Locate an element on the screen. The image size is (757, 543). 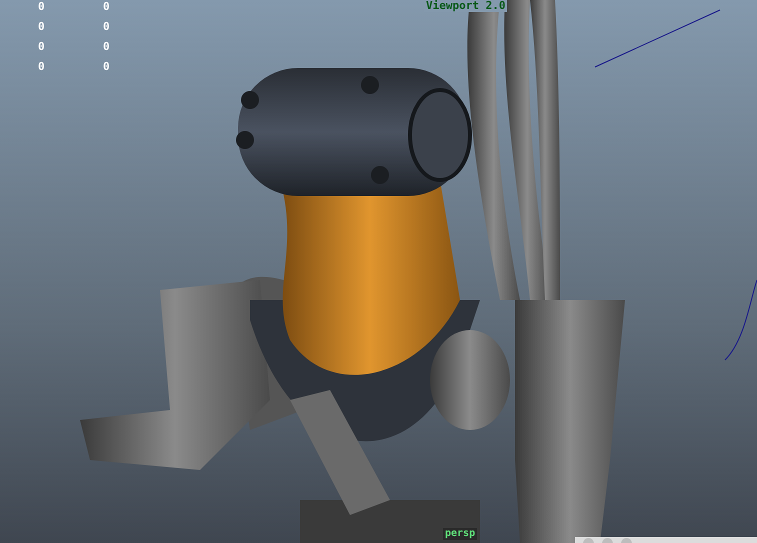
camera-label: persp is located at coordinates (460, 534).